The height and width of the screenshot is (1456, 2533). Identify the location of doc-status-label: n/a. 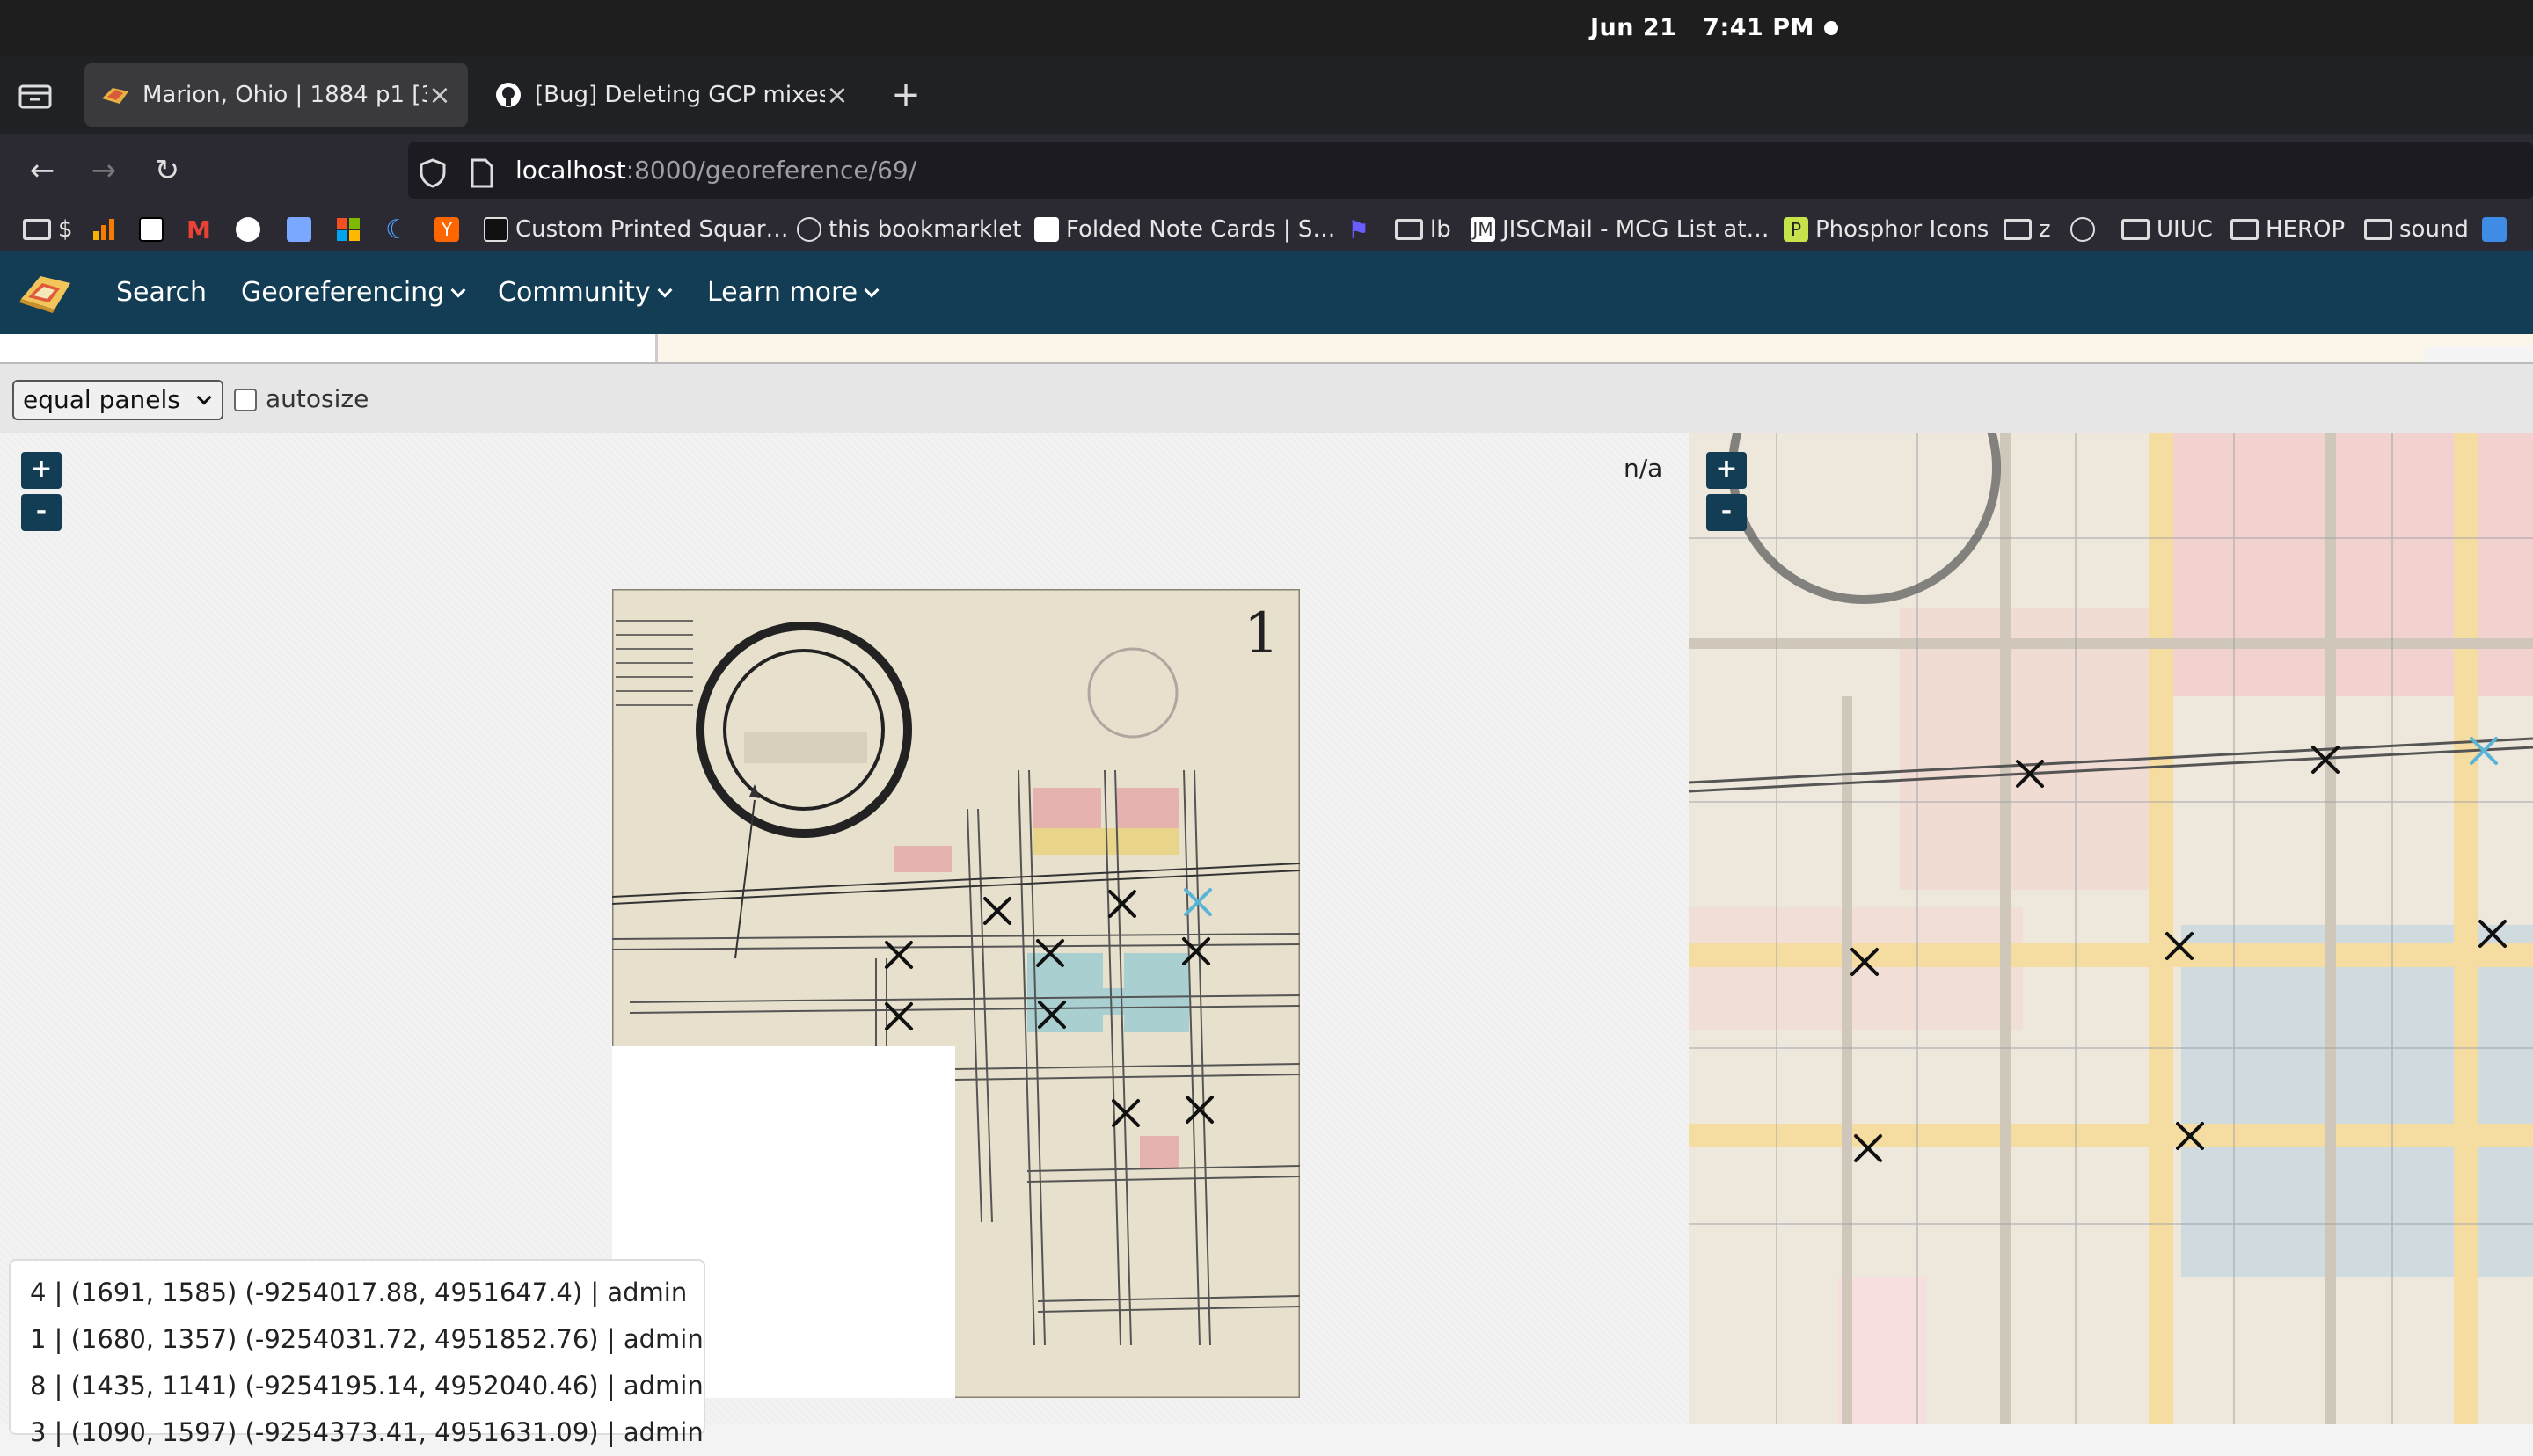
(1643, 468).